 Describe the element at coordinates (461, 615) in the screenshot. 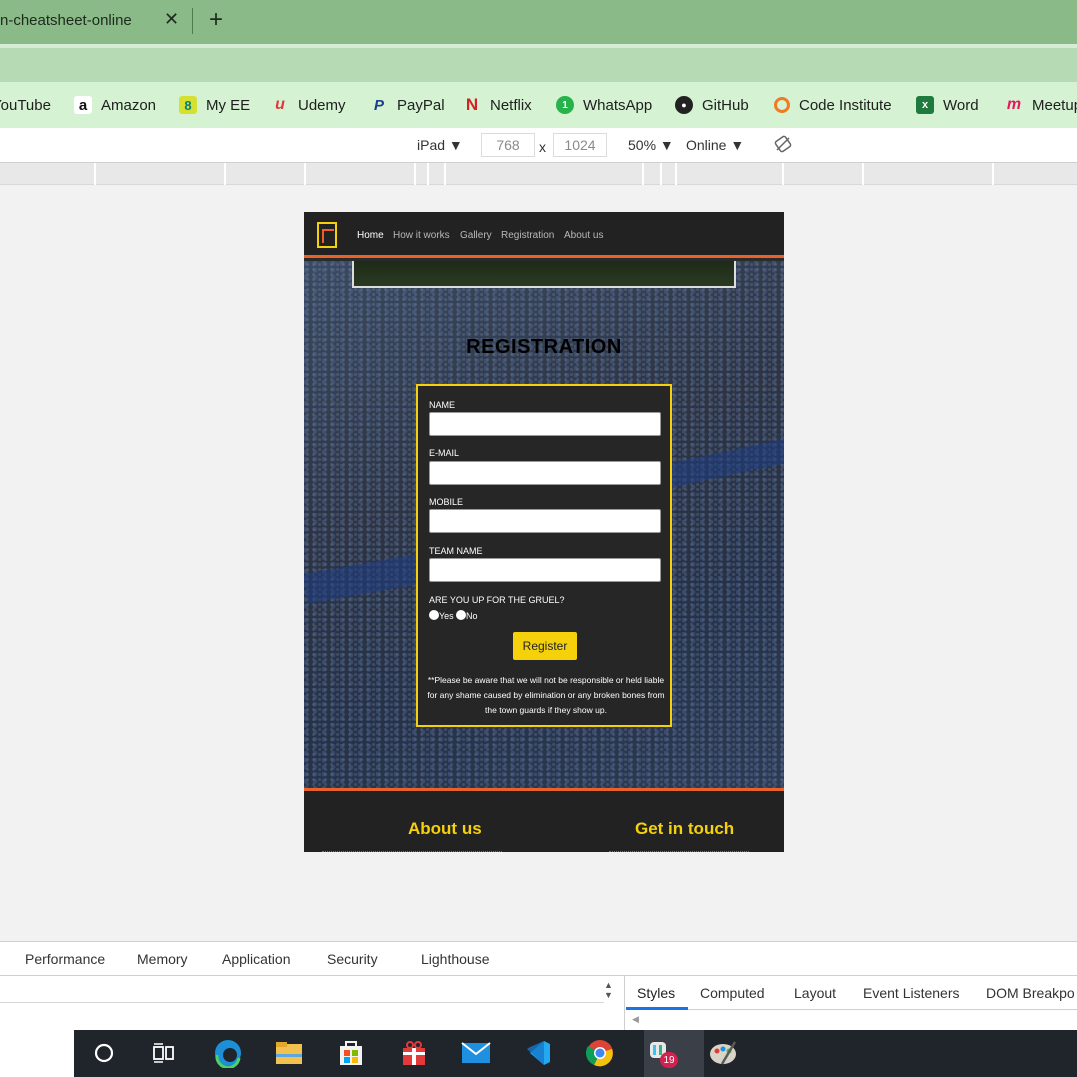

I see `no-radio` at that location.